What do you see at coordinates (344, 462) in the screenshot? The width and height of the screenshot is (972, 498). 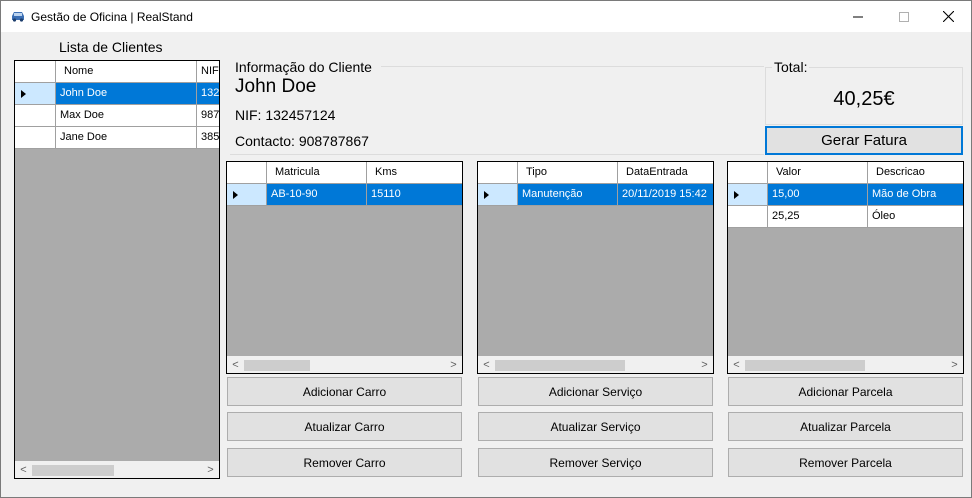 I see `remove-car-button: Remover Carro` at bounding box center [344, 462].